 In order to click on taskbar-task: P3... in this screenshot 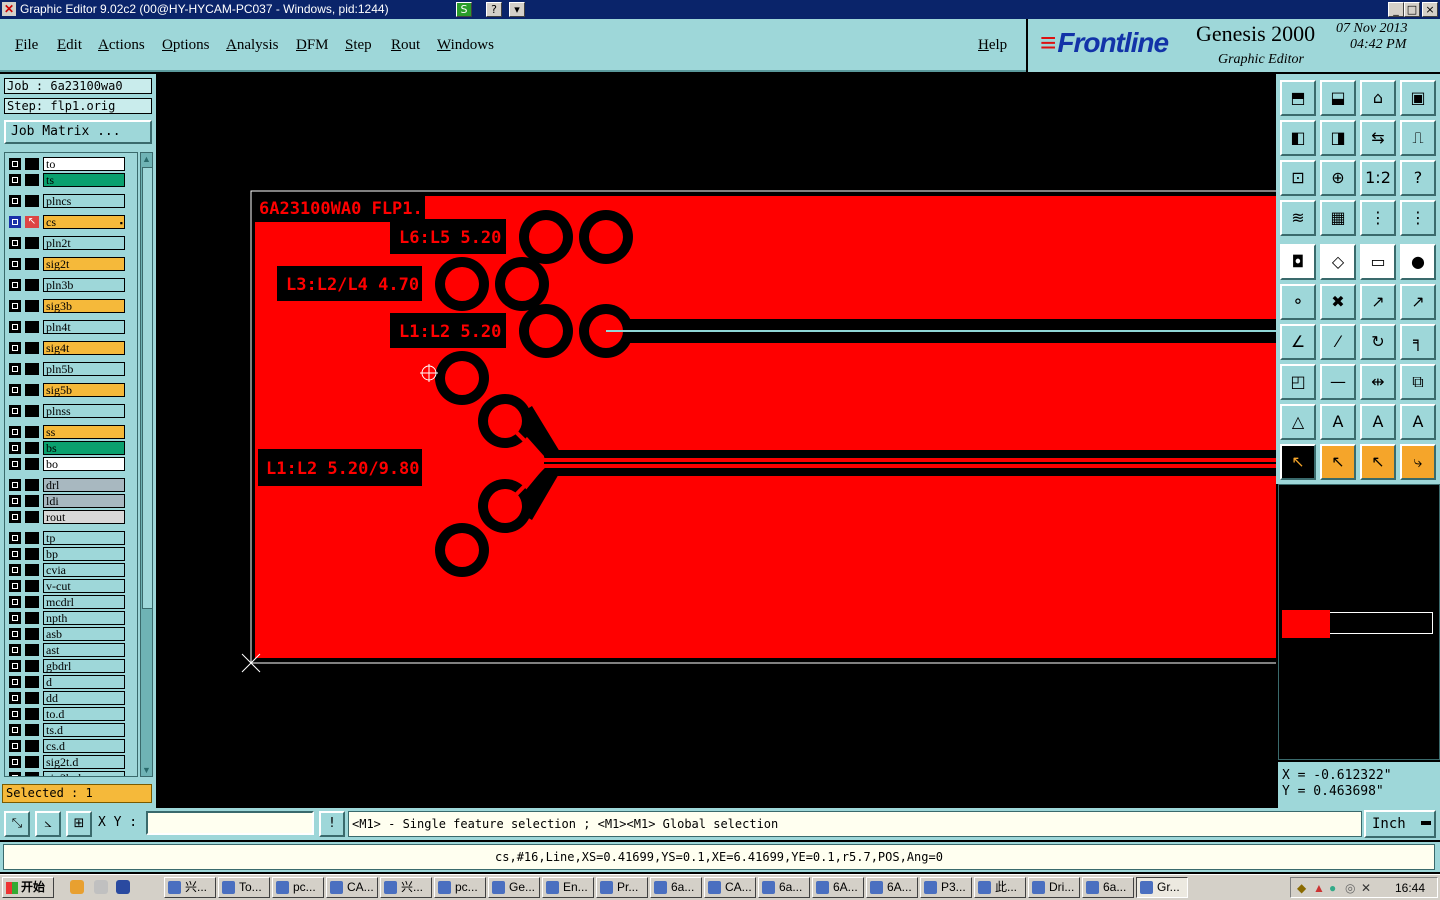, I will do `click(946, 887)`.